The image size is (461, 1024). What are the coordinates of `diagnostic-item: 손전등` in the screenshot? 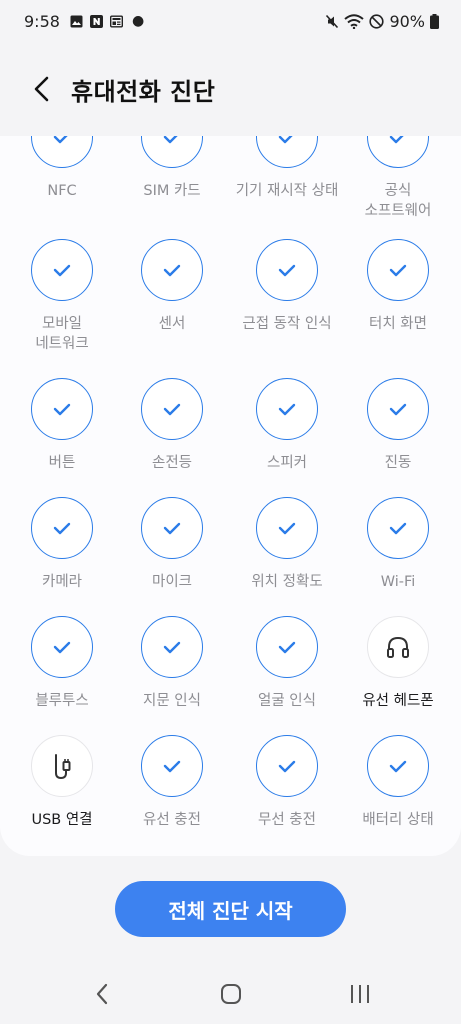 It's located at (172, 433).